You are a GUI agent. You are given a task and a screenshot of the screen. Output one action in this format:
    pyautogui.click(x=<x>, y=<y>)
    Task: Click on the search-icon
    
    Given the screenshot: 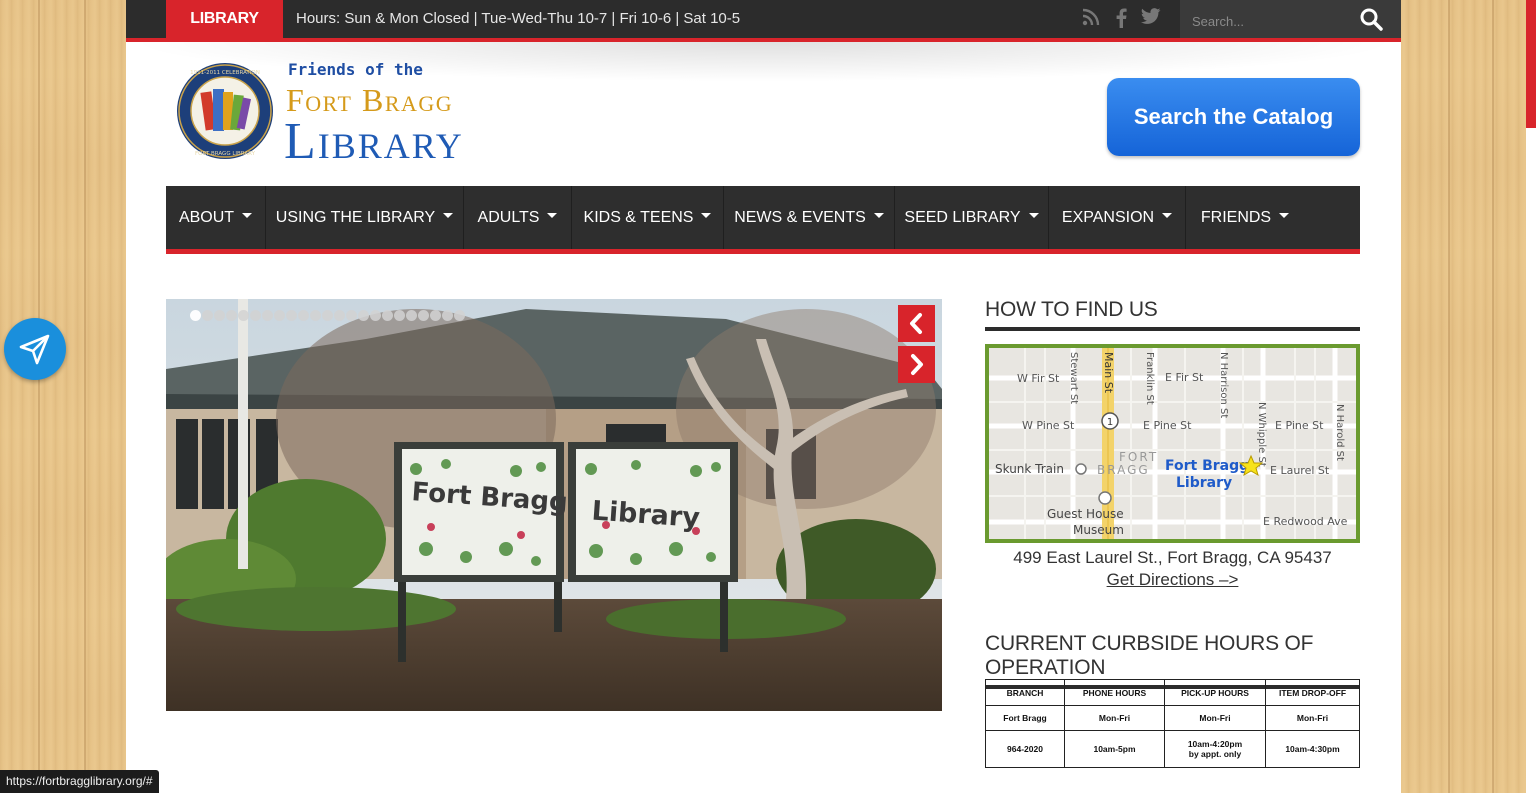 What is the action you would take?
    pyautogui.click(x=1371, y=19)
    